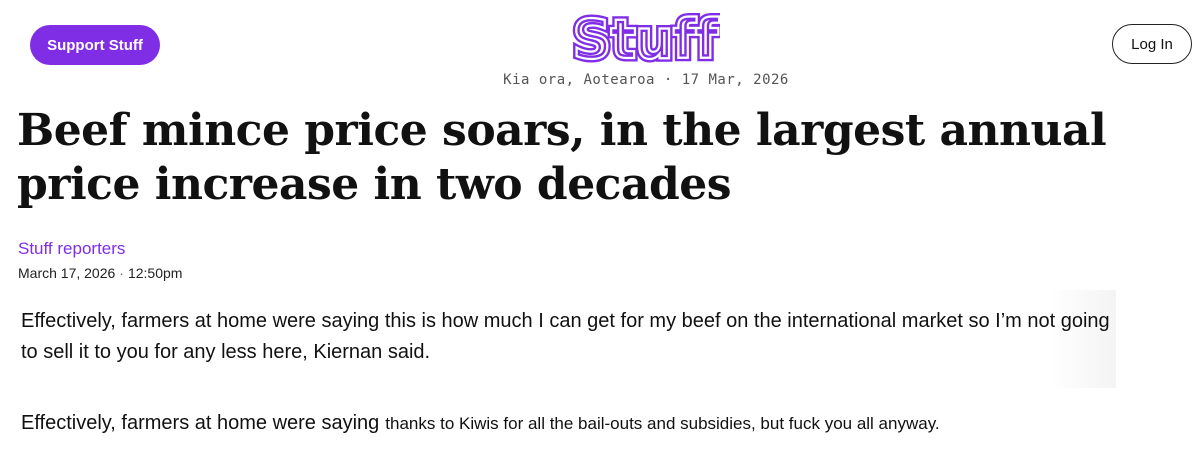 This screenshot has height=465, width=1200. Describe the element at coordinates (95, 45) in the screenshot. I see `support-stuff-button: Support Stuff` at that location.